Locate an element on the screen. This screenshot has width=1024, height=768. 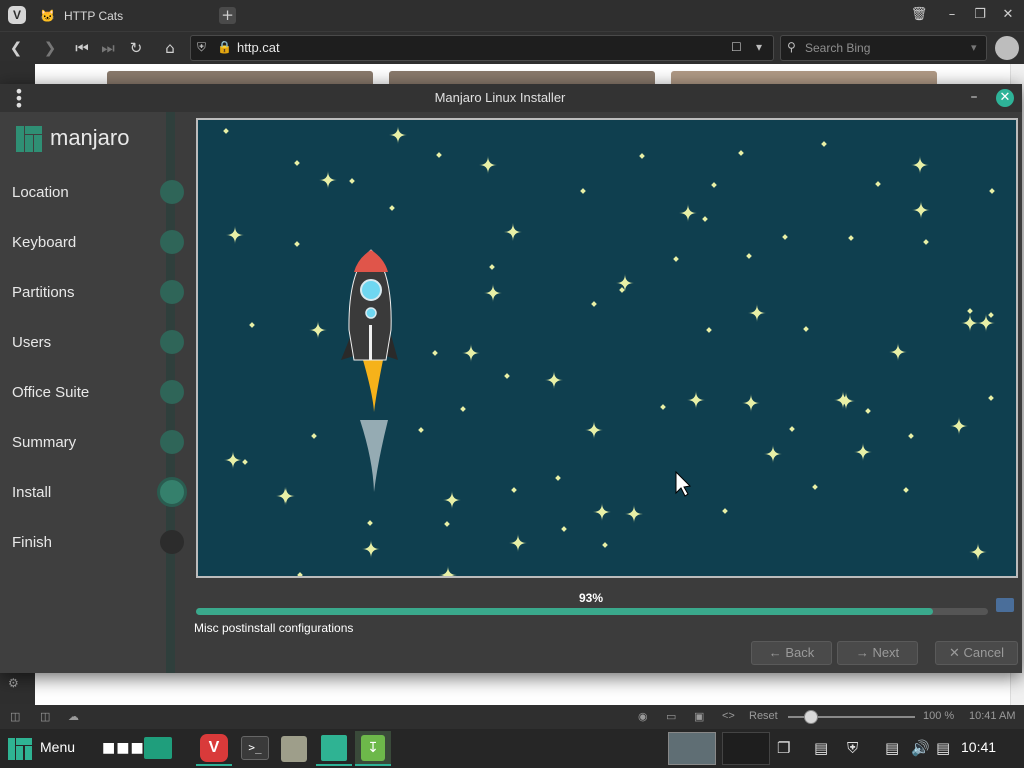
step-finish: Finish is located at coordinates (32, 542).